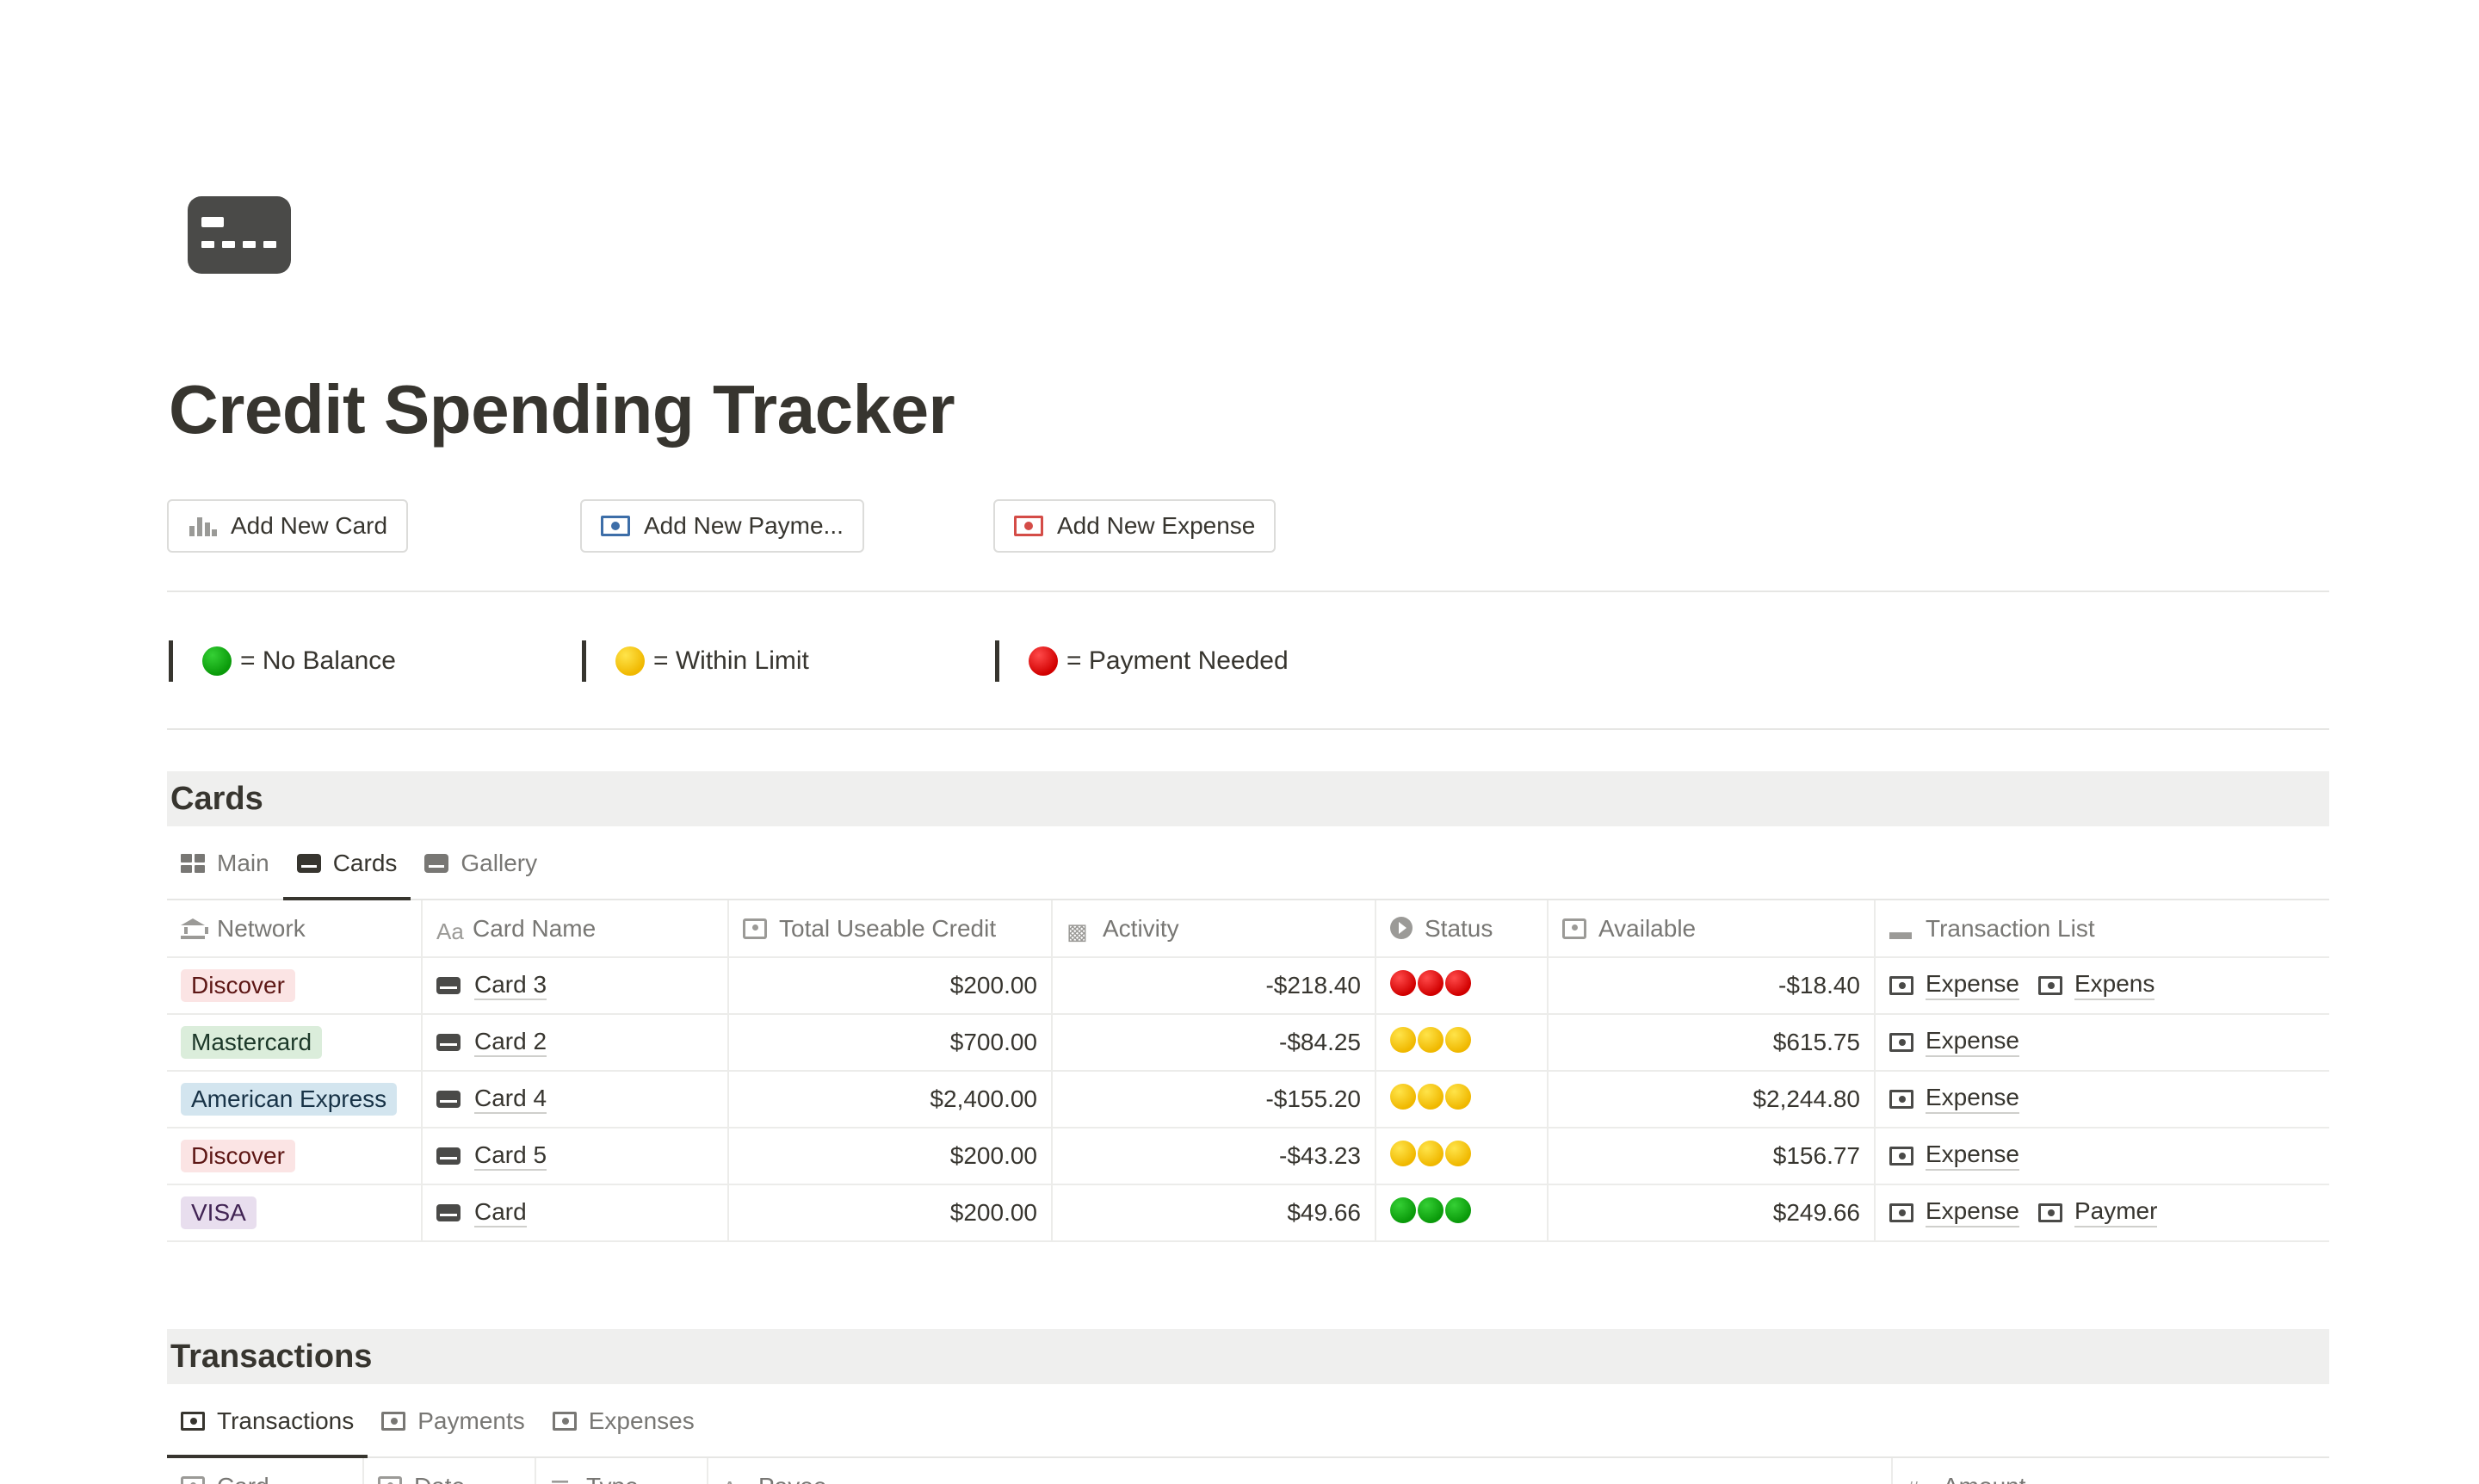 This screenshot has width=2479, height=1484. Describe the element at coordinates (492, 1156) in the screenshot. I see `card-link: Card 5` at that location.